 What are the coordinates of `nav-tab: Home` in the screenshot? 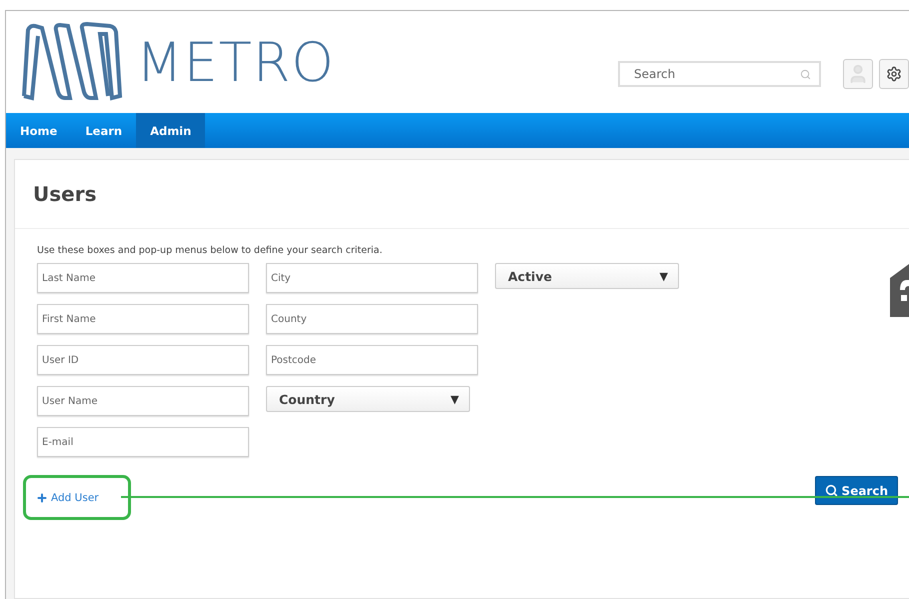 It's located at (39, 130).